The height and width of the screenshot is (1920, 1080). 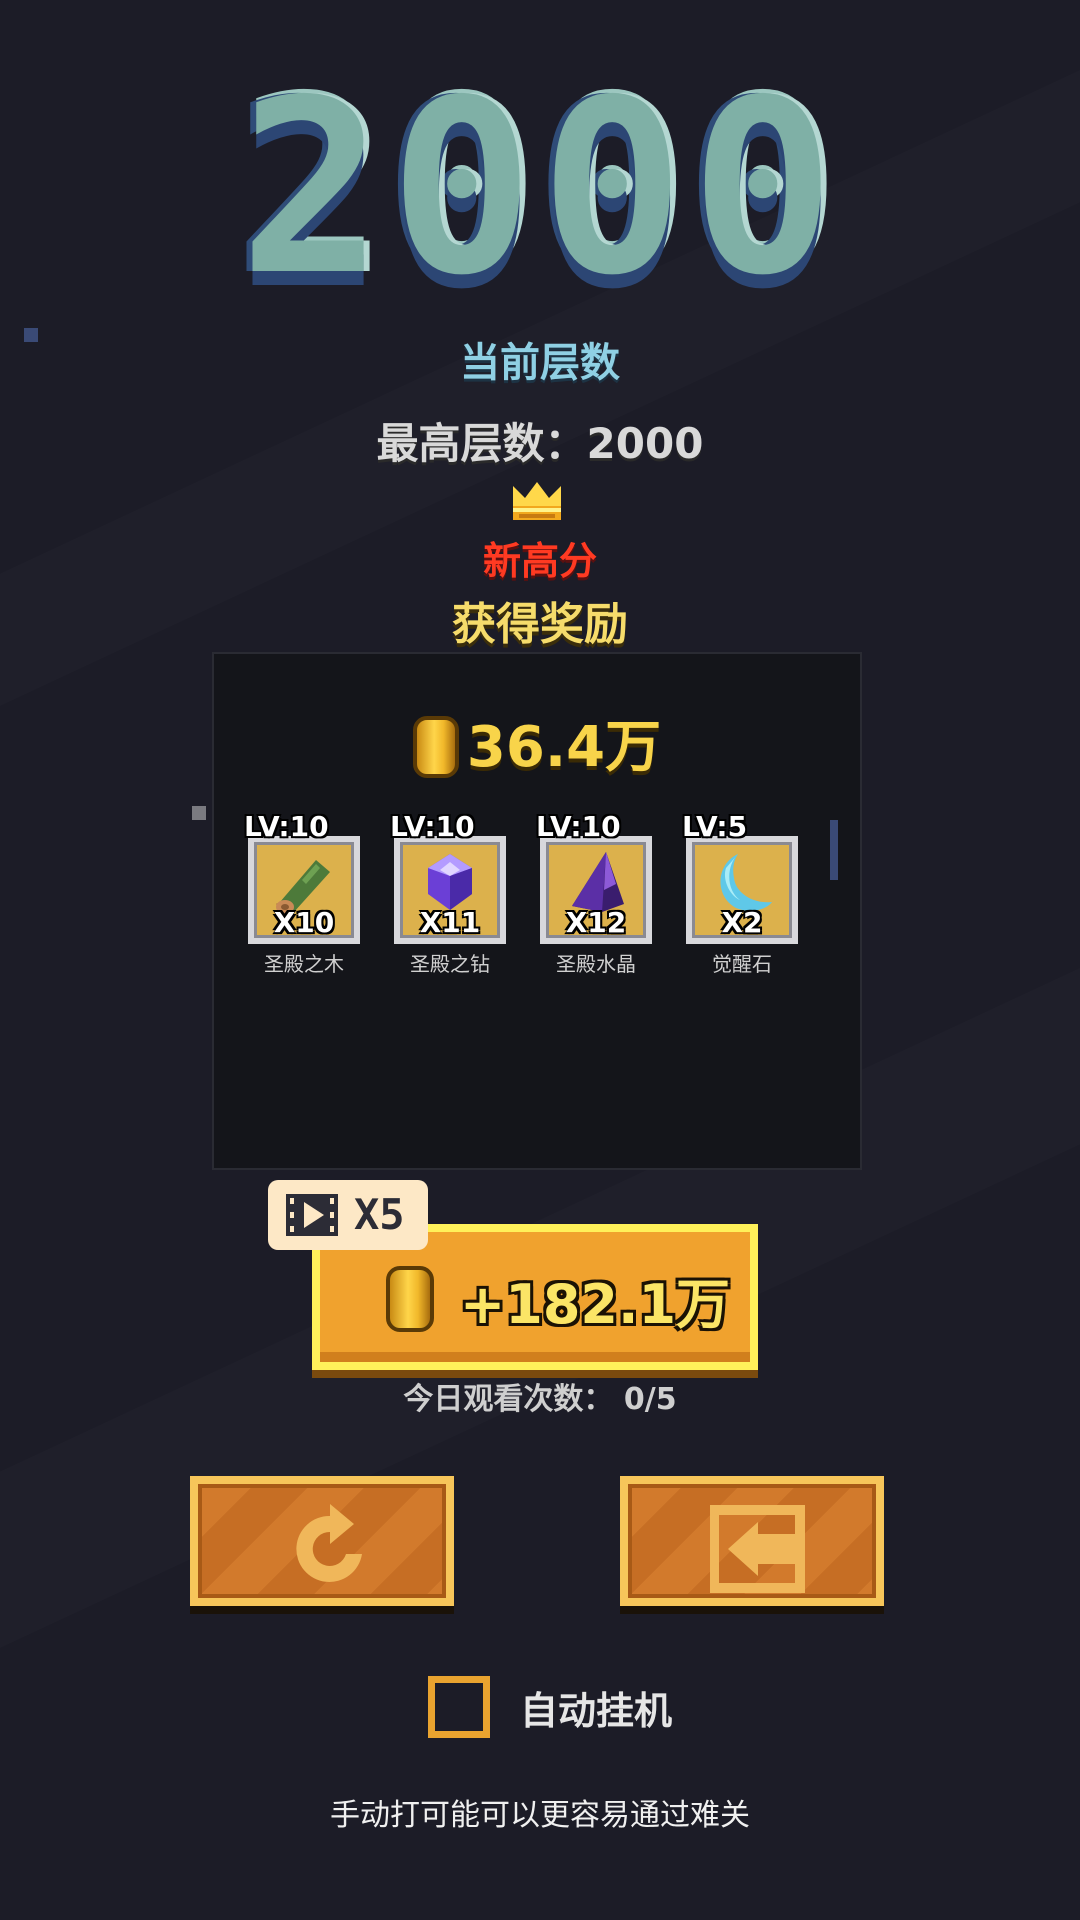 I want to click on reward-coins: 36.4万, so click(x=537, y=742).